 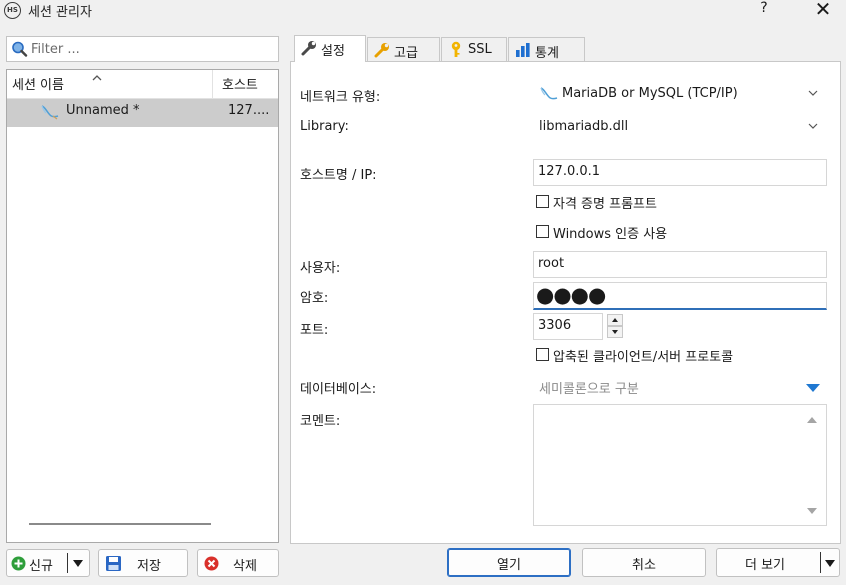 I want to click on caret-down-icon, so click(x=615, y=332).